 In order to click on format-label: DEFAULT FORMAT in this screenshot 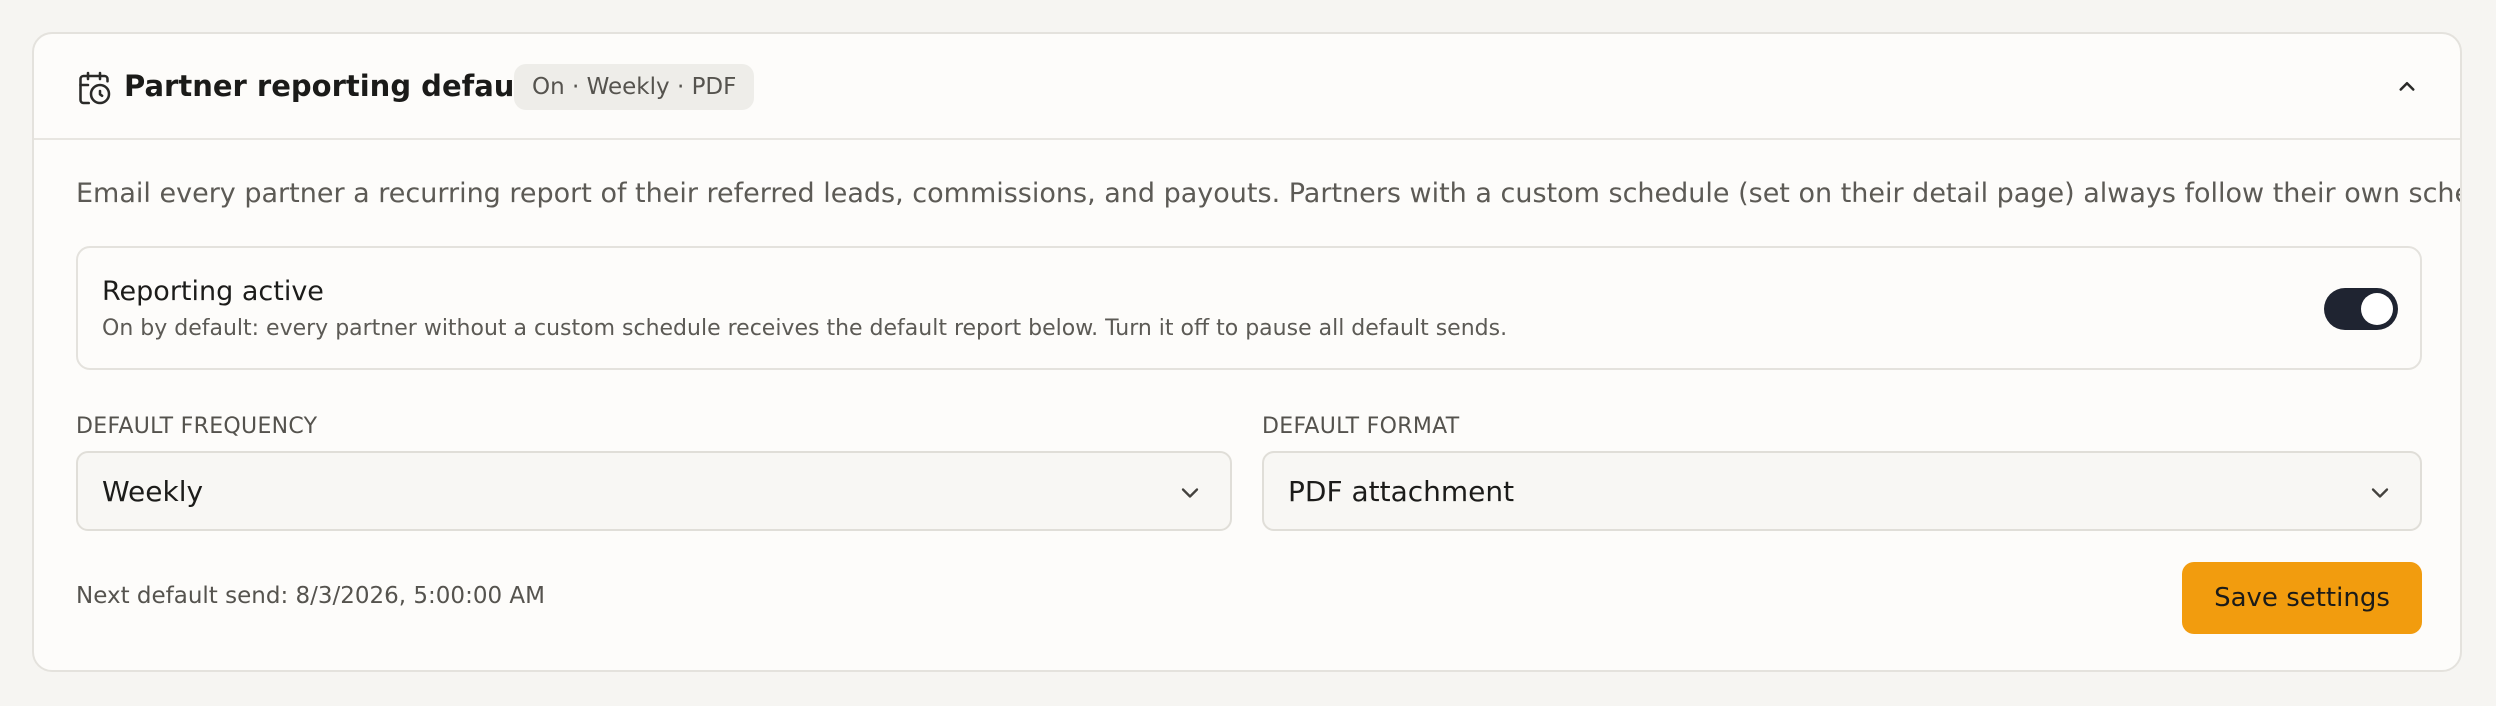, I will do `click(1361, 426)`.